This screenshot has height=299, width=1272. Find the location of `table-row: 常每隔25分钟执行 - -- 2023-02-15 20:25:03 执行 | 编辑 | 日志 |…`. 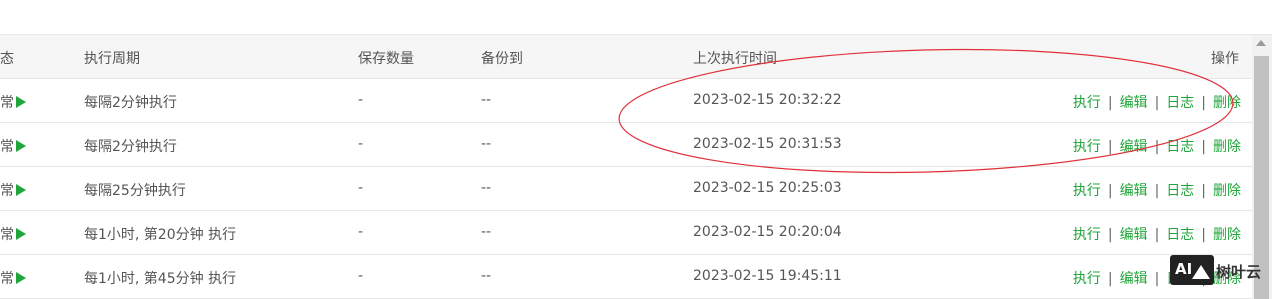

table-row: 常每隔25分钟执行 - -- 2023-02-15 20:25:03 执行 | 编辑 | 日志 |… is located at coordinates (626, 189).